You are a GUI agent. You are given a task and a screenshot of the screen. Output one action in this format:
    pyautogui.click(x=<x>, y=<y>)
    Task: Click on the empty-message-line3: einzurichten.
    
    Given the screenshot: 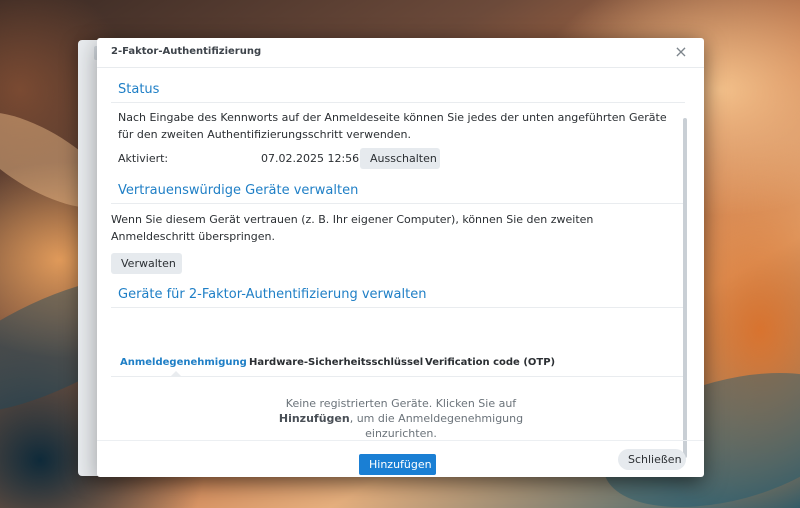 What is the action you would take?
    pyautogui.click(x=401, y=433)
    